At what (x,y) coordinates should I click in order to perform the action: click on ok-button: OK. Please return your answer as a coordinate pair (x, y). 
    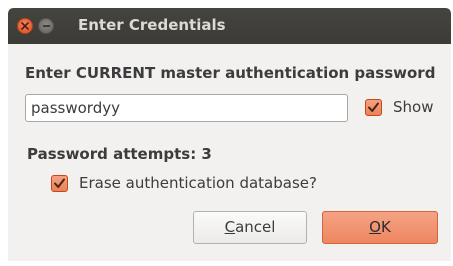
    Looking at the image, I should click on (380, 227).